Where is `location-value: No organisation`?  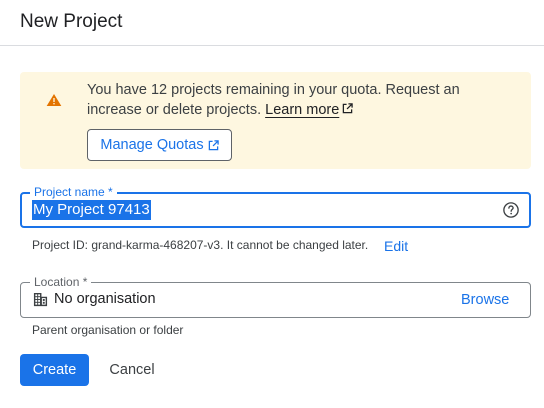
location-value: No organisation is located at coordinates (105, 299).